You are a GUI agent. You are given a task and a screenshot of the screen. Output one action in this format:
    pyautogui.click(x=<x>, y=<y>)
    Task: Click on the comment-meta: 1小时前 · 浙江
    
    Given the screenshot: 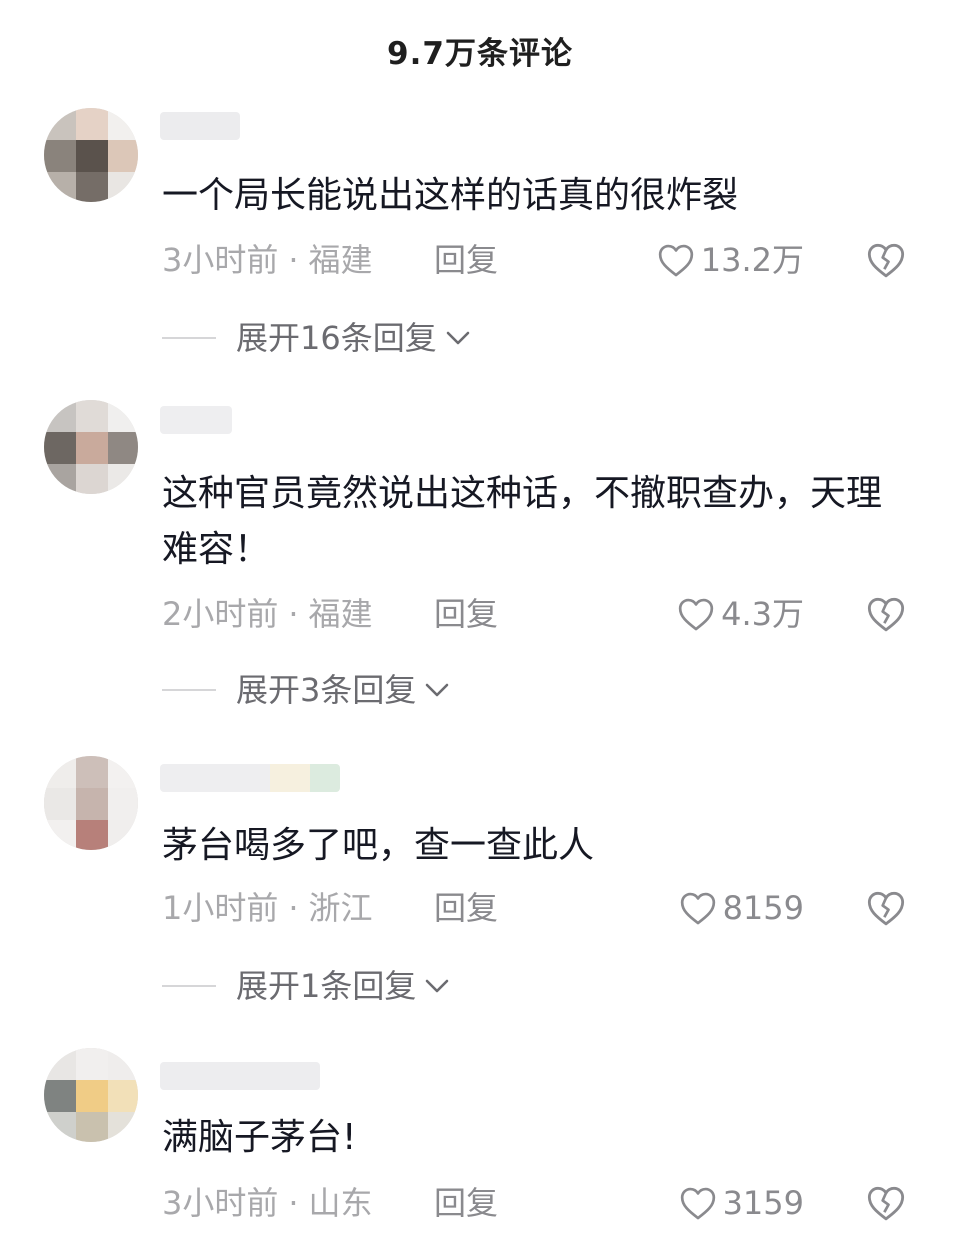 What is the action you would take?
    pyautogui.click(x=267, y=908)
    